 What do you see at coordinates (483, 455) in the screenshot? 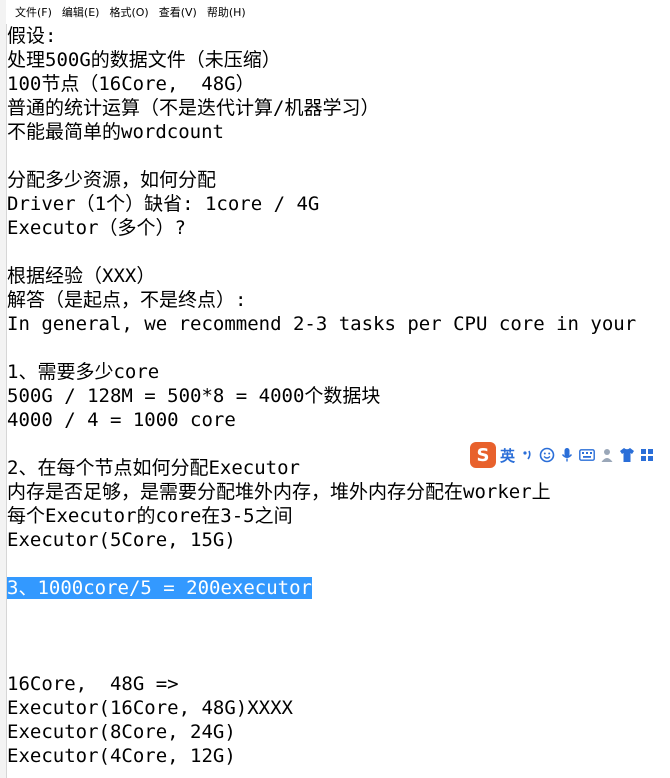
I see `sogou-logo-icon: S` at bounding box center [483, 455].